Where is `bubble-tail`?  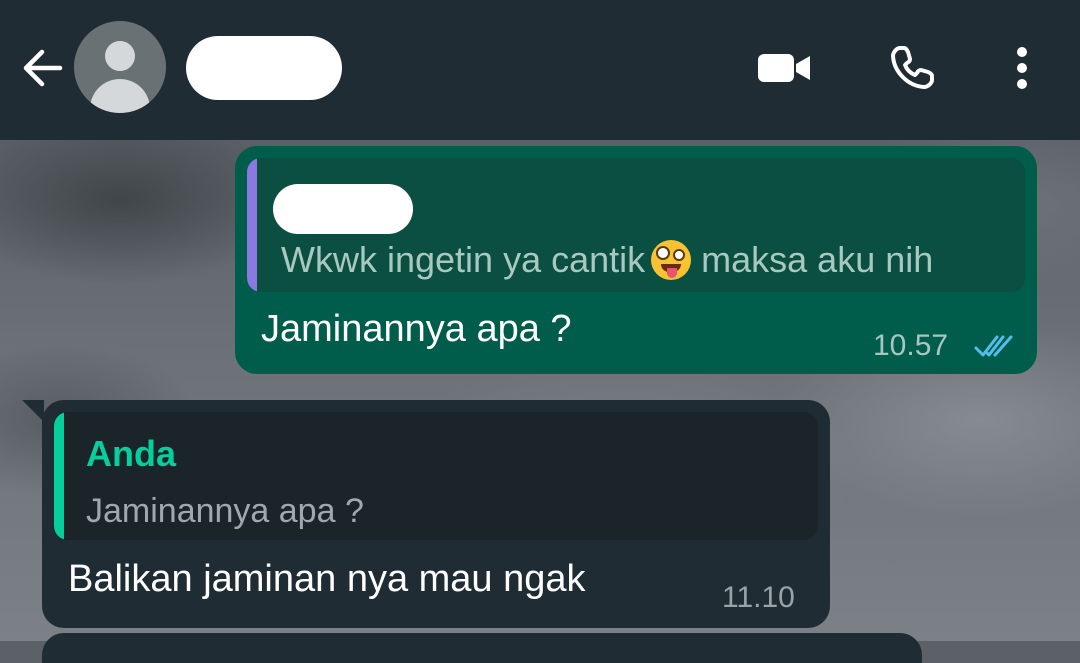 bubble-tail is located at coordinates (33, 411).